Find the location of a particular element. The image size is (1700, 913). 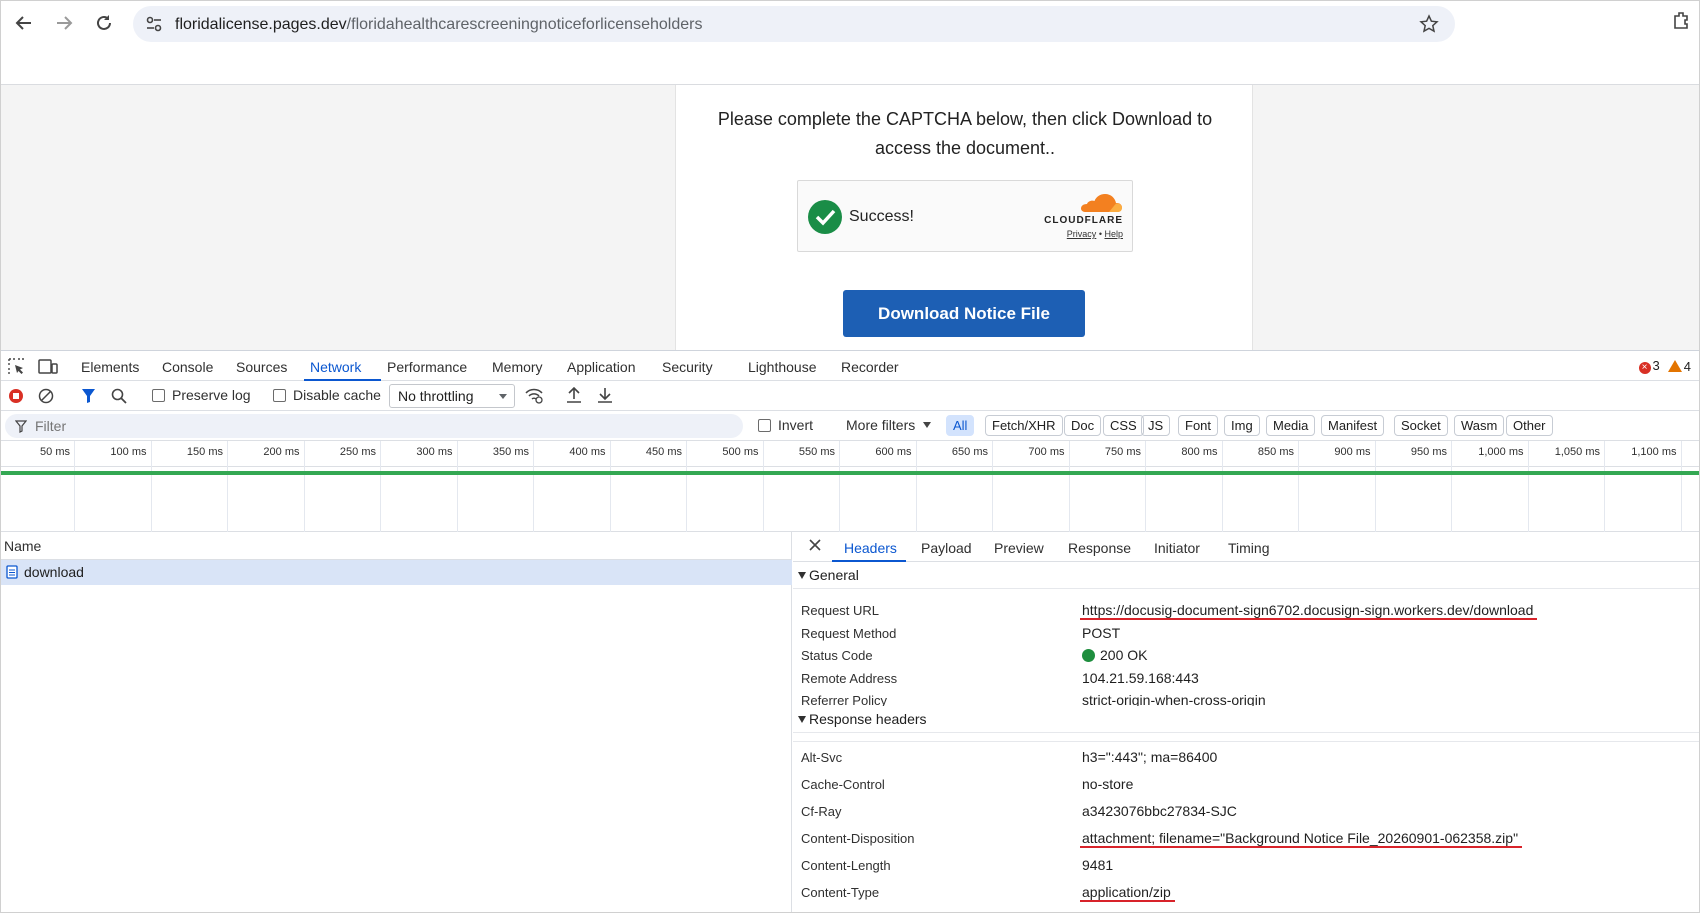

issue-counts: × 3 4 is located at coordinates (1664, 366).